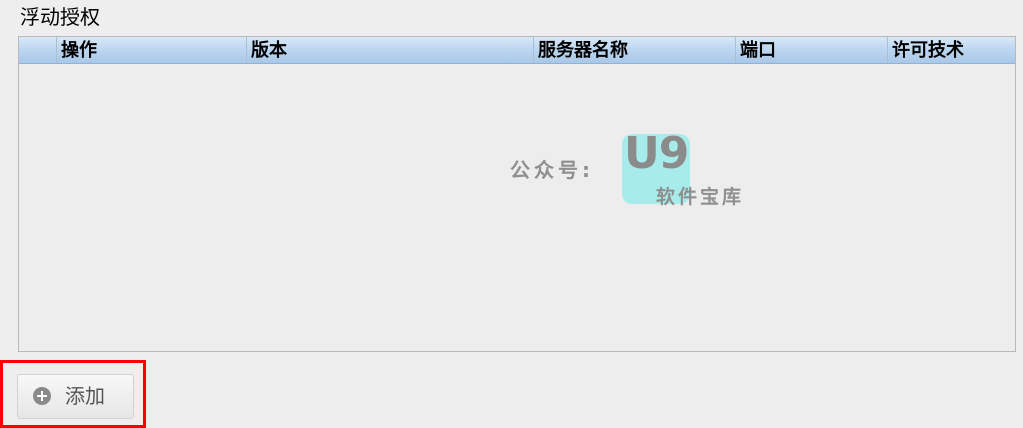 Image resolution: width=1023 pixels, height=428 pixels. Describe the element at coordinates (700, 197) in the screenshot. I see `watermark-subtitle: 软件宝库` at that location.